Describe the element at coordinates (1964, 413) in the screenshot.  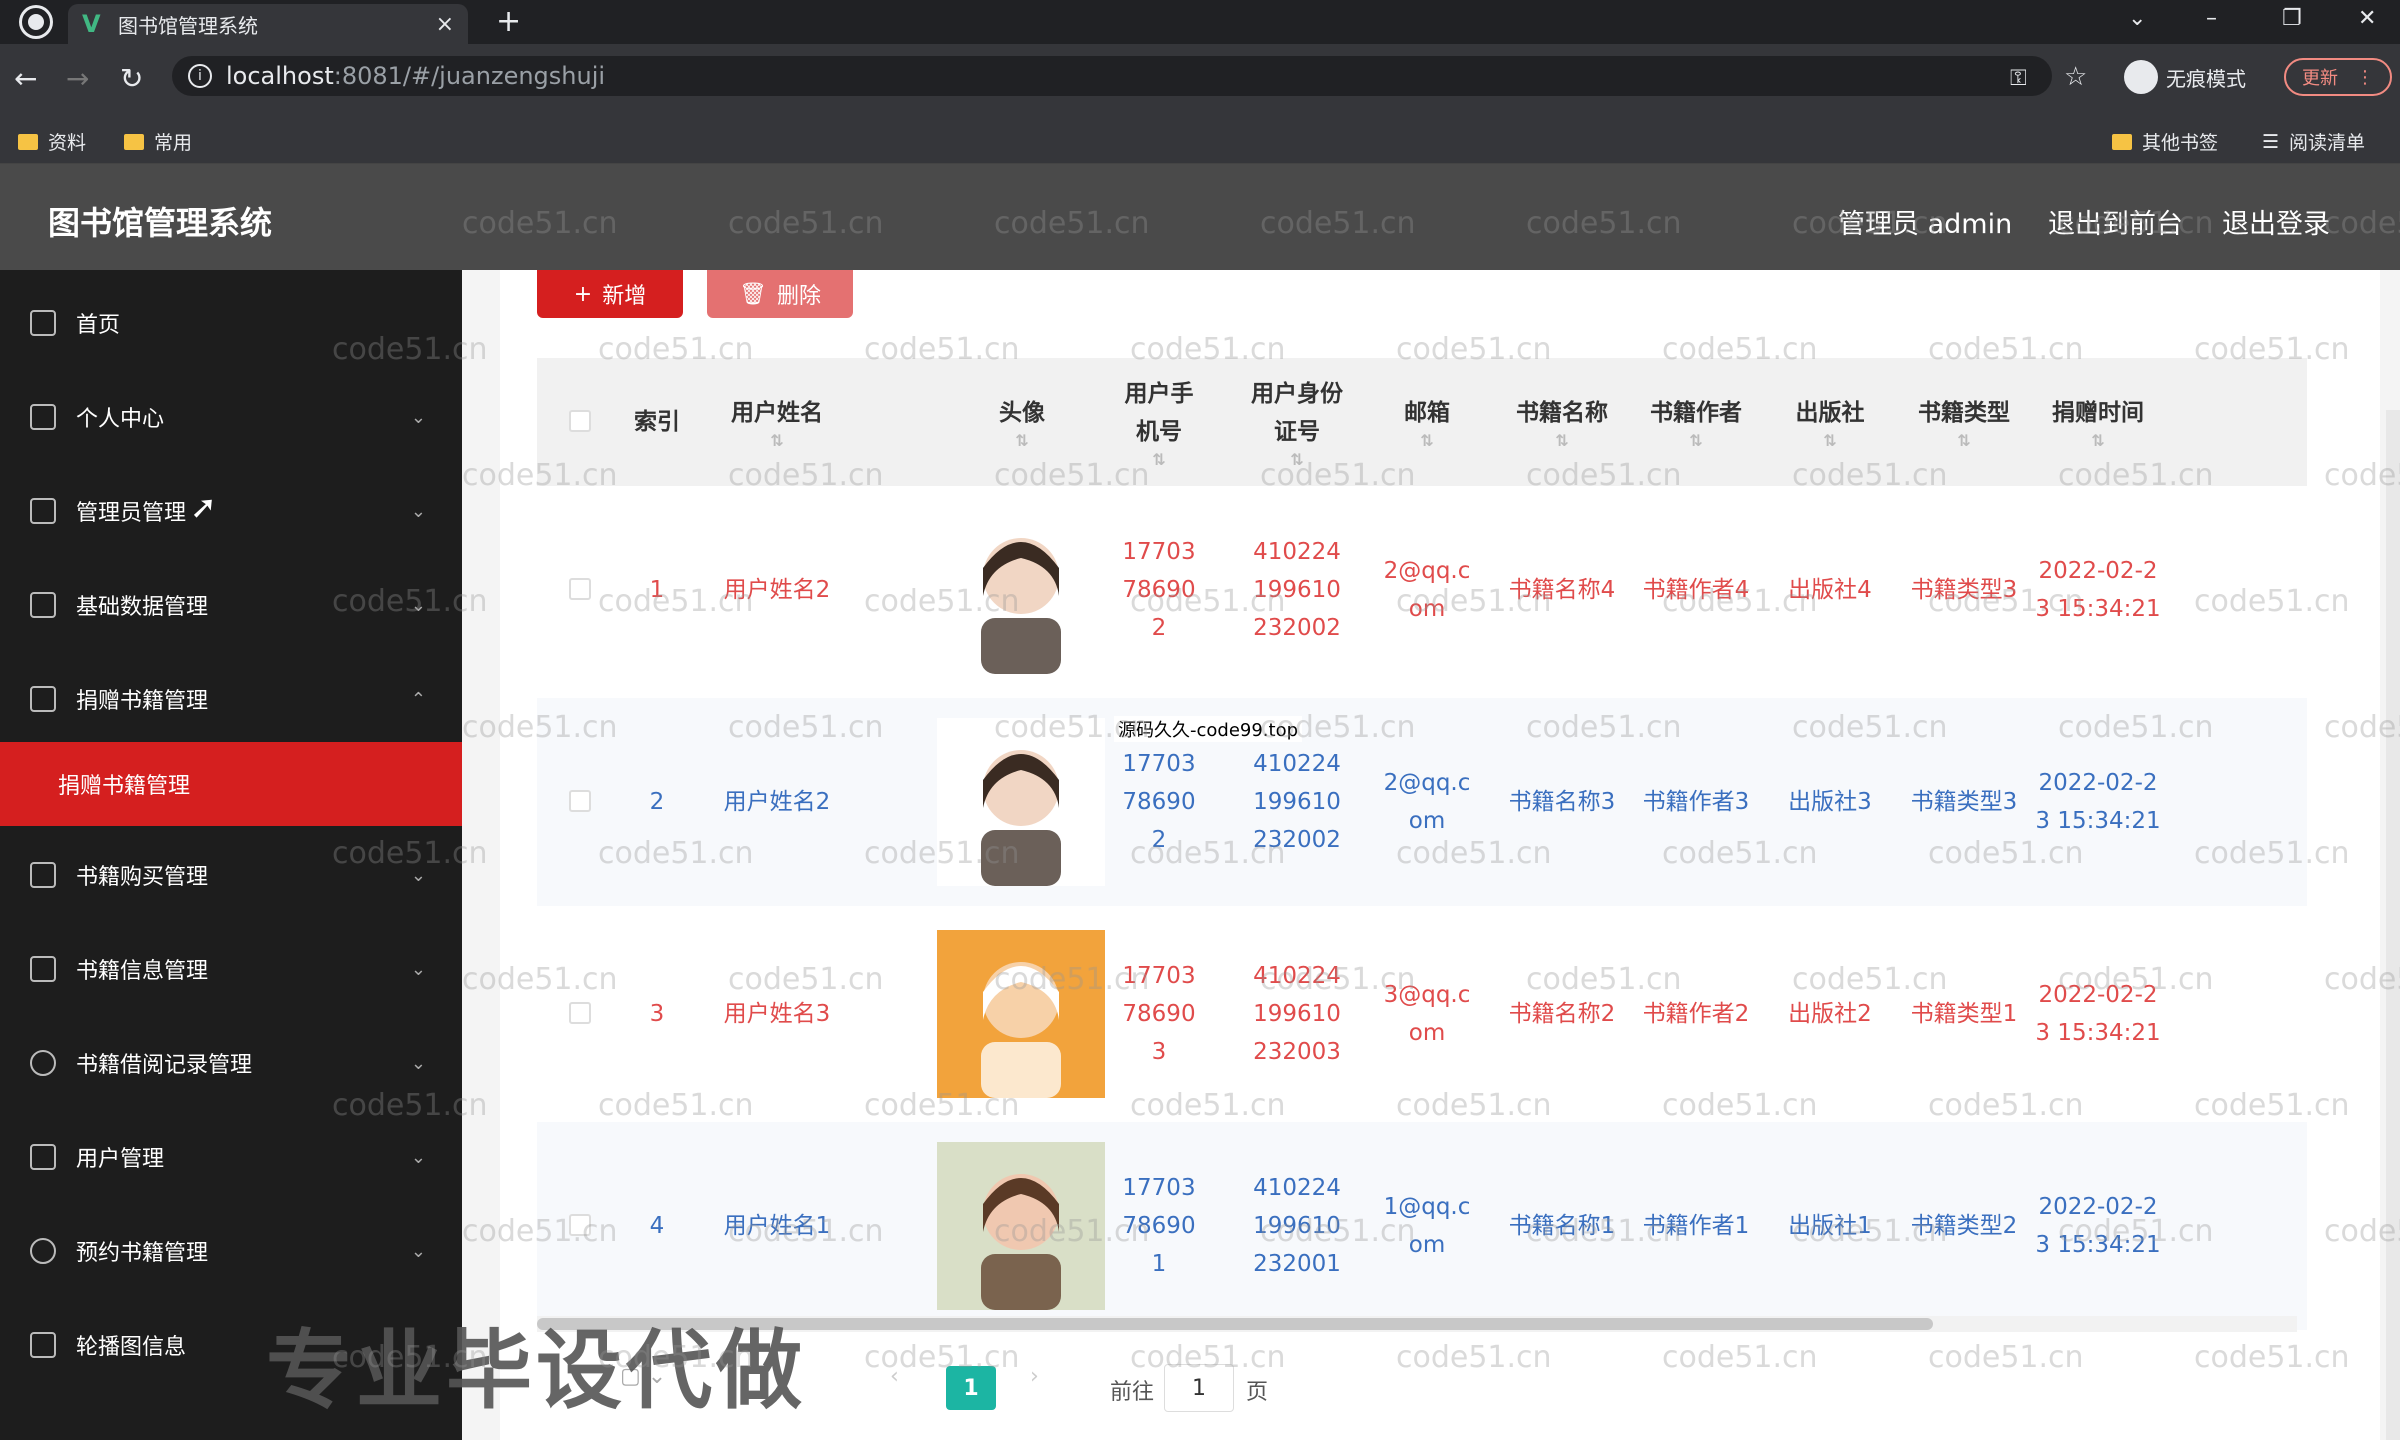
I see `header-label: 书籍类型` at that location.